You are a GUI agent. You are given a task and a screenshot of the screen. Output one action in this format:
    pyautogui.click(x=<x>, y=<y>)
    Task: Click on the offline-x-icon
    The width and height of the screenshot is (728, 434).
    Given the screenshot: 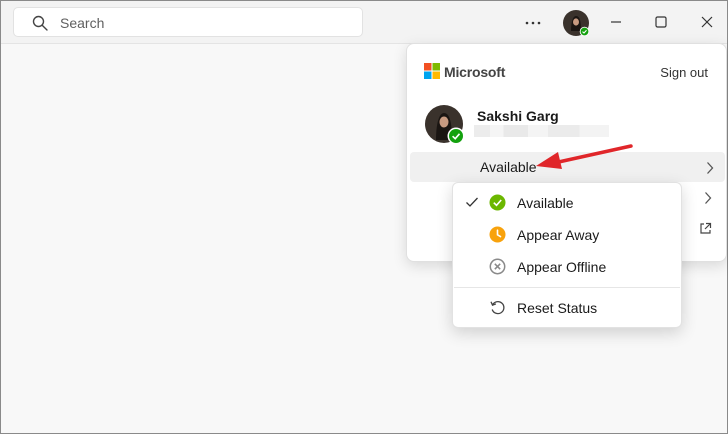 What is the action you would take?
    pyautogui.click(x=497, y=266)
    